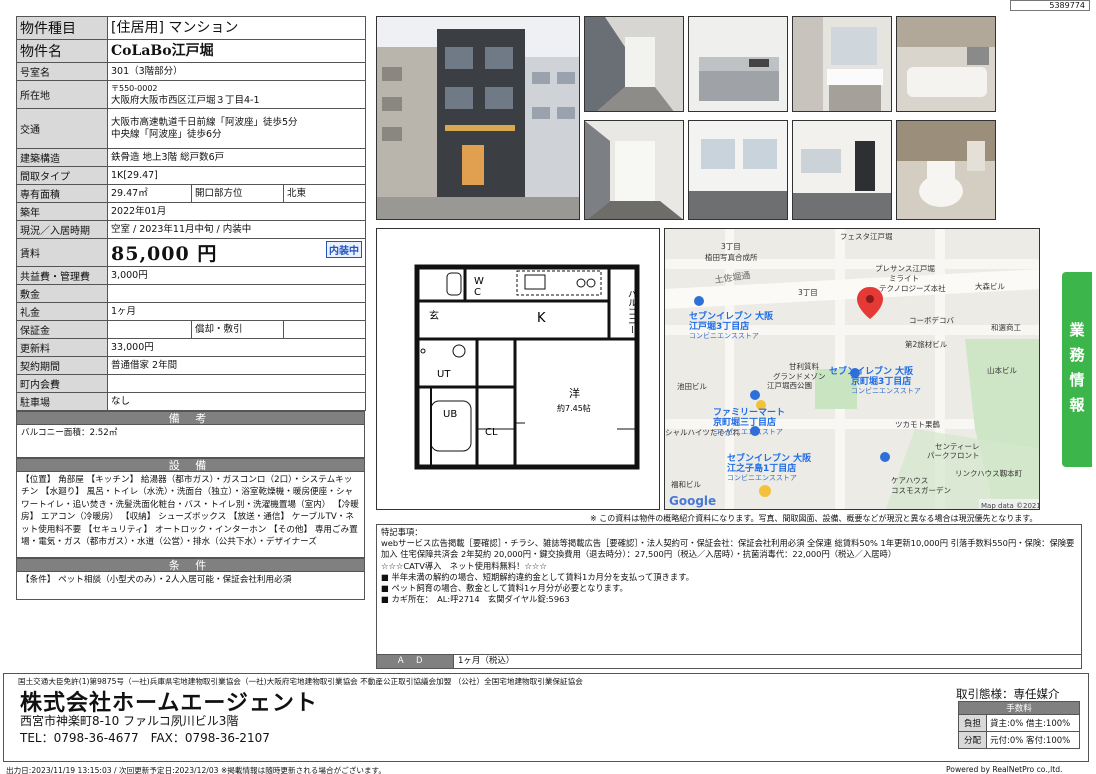 This screenshot has width=1096, height=774. I want to click on map-presence: プレサンス江戸堀, so click(905, 268).